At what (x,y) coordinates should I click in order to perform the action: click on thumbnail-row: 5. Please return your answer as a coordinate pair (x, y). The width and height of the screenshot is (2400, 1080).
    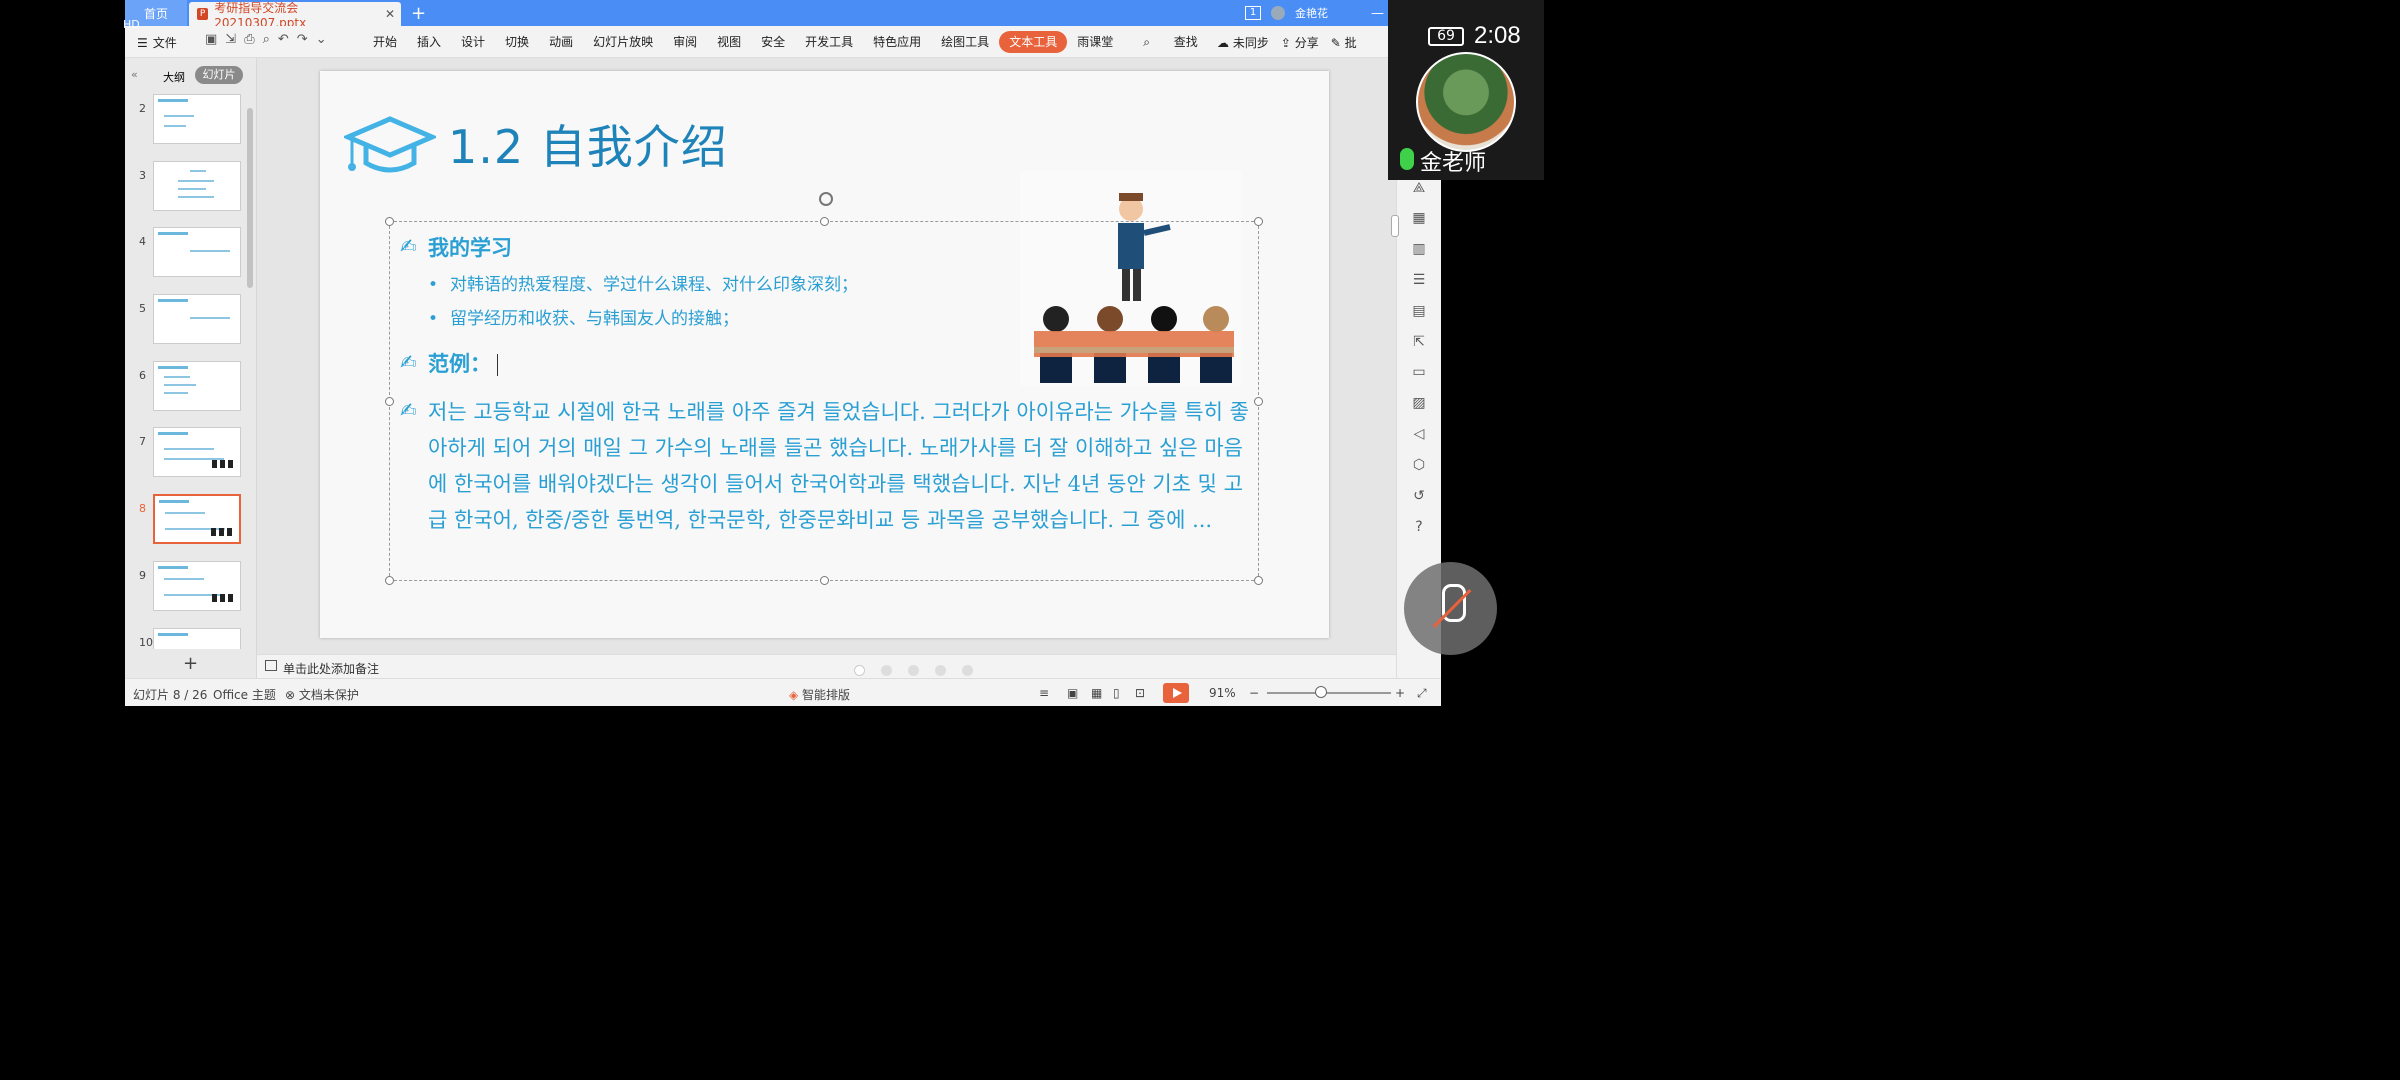
    Looking at the image, I should click on (191, 321).